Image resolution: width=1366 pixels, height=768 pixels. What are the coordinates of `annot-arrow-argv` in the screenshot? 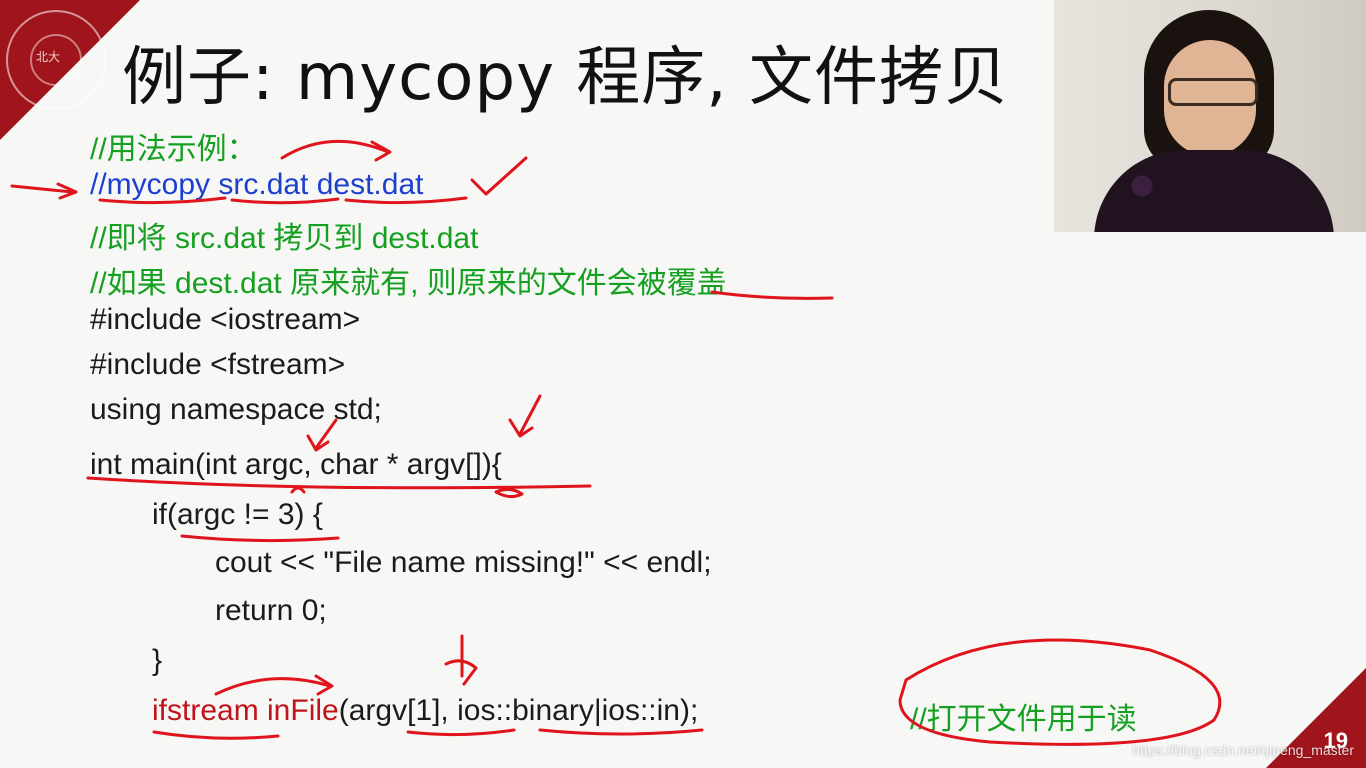 It's located at (525, 416).